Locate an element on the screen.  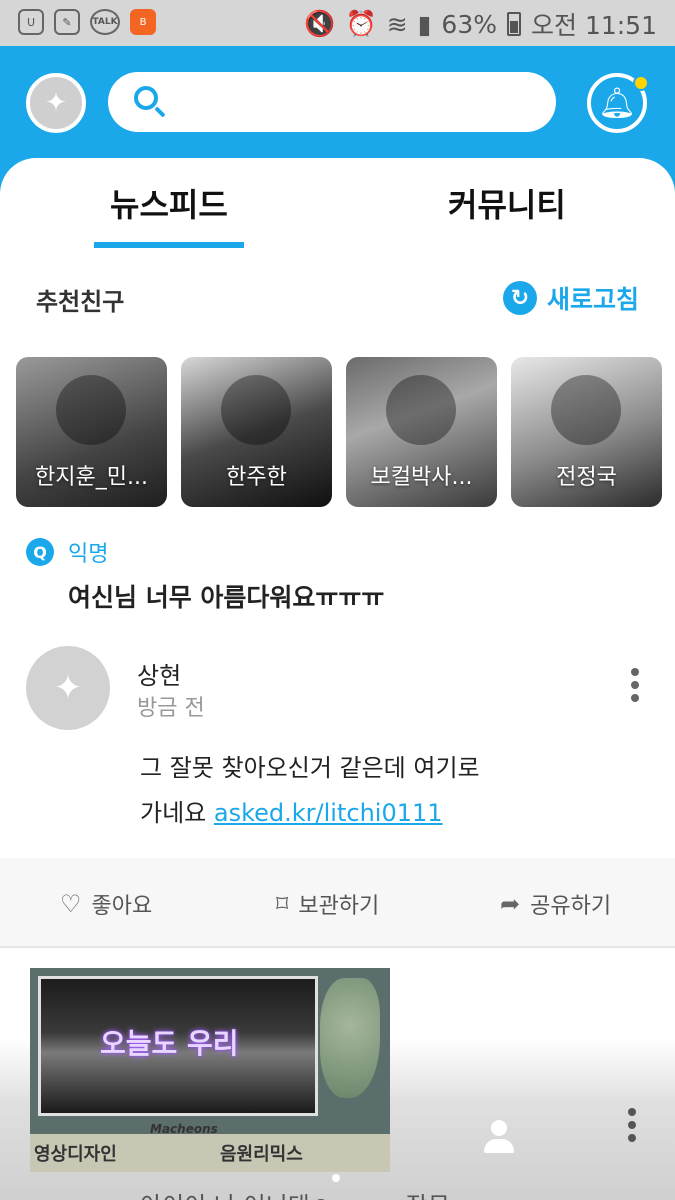
person-icon is located at coordinates (499, 1137).